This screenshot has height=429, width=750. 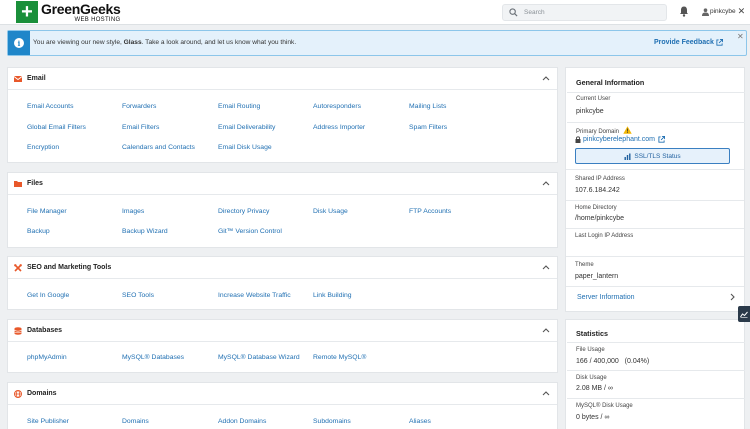 I want to click on globe-icon, so click(x=18, y=394).